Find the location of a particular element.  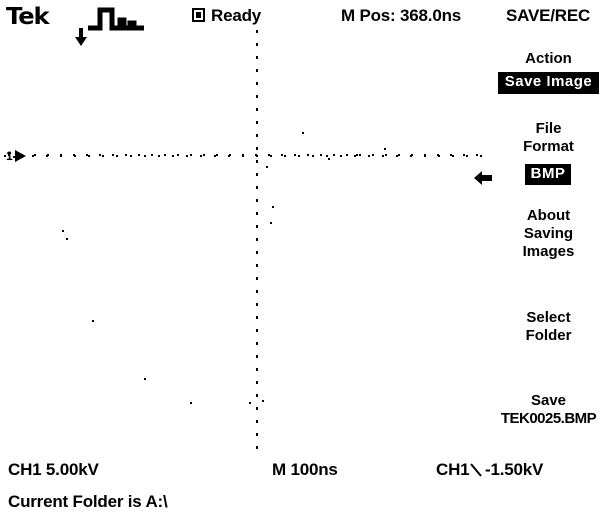

menu-file-format-label-line2: Format is located at coordinates (548, 146).